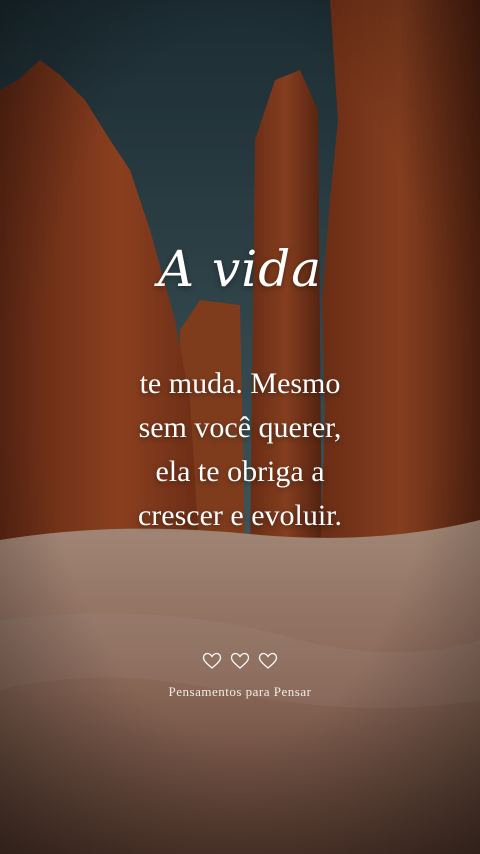 This screenshot has width=480, height=854. I want to click on quote-line: ela te obriga a, so click(240, 471).